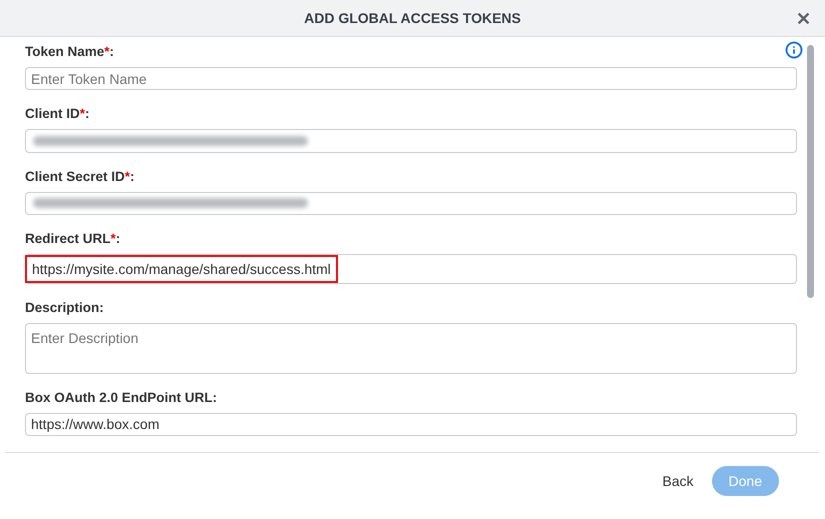  What do you see at coordinates (411, 78) in the screenshot?
I see `input-field: Enter Token Name` at bounding box center [411, 78].